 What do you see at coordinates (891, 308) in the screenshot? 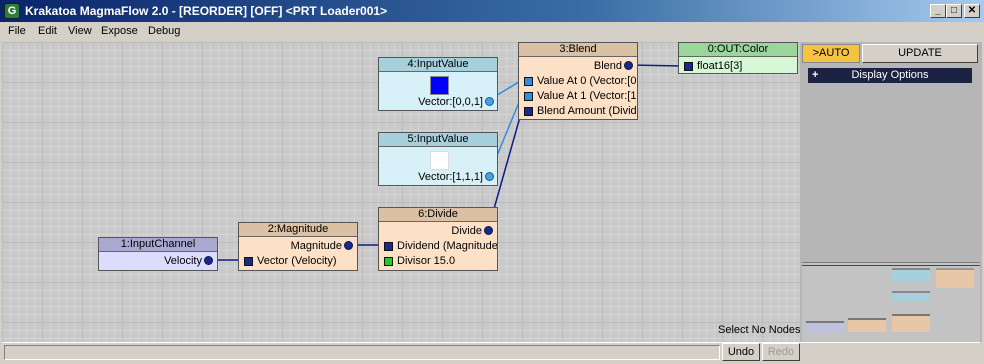
I see `graph-minimap` at bounding box center [891, 308].